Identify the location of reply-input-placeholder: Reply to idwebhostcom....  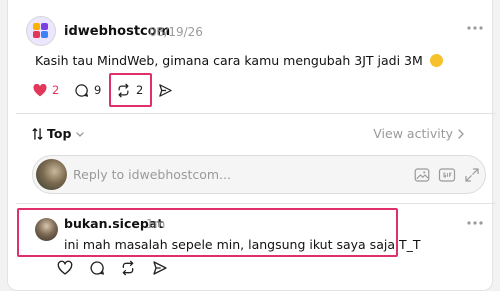
(152, 174).